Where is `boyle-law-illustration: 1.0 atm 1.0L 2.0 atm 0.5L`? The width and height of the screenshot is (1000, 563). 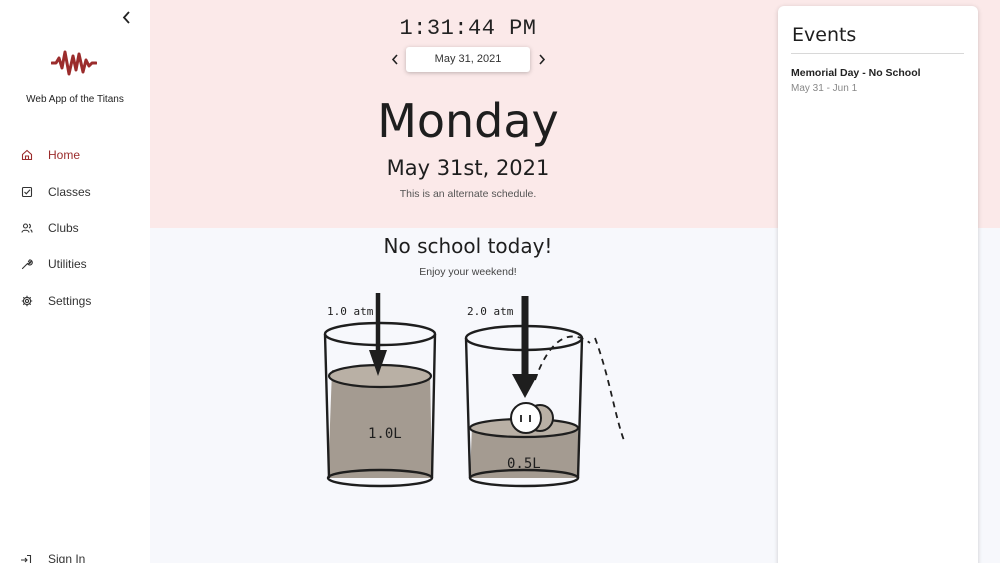
boyle-law-illustration: 1.0 atm 1.0L 2.0 atm 0.5L is located at coordinates (474, 390).